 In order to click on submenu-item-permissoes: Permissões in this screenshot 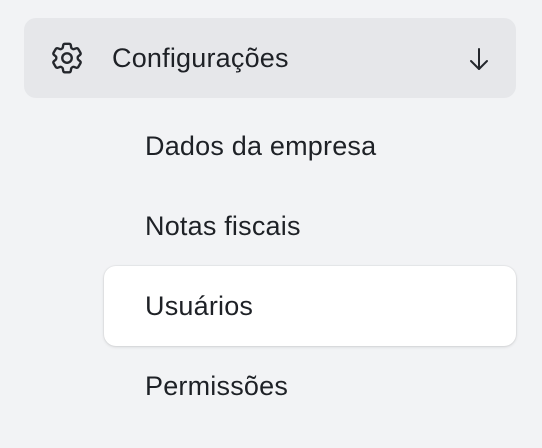, I will do `click(310, 386)`.